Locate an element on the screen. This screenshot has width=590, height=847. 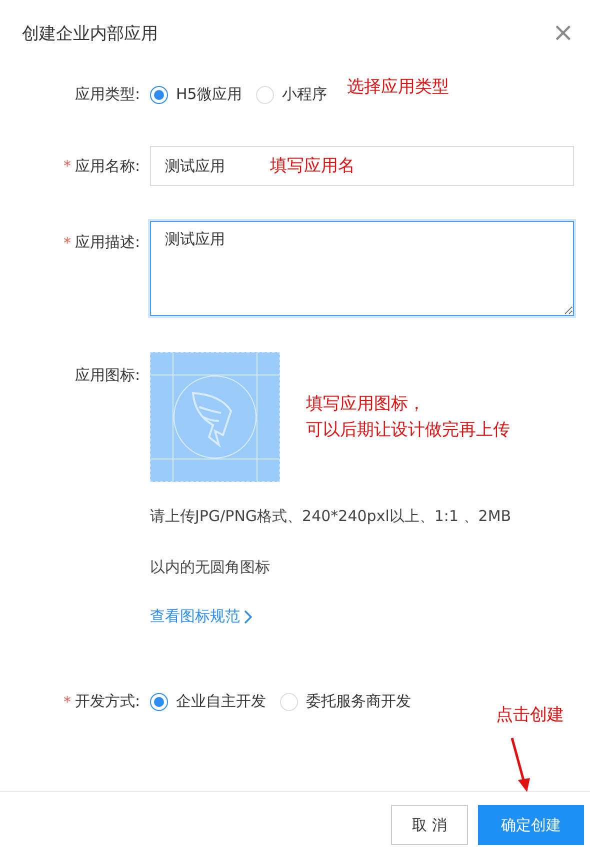
annotation-text: 填写应用图标， is located at coordinates (366, 404).